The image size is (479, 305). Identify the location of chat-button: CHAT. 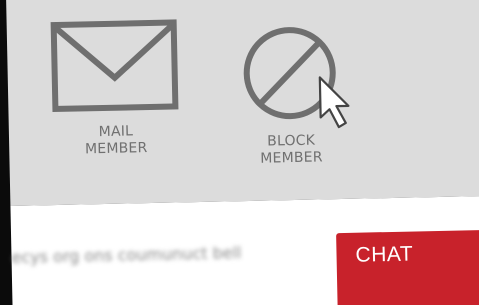
(407, 267).